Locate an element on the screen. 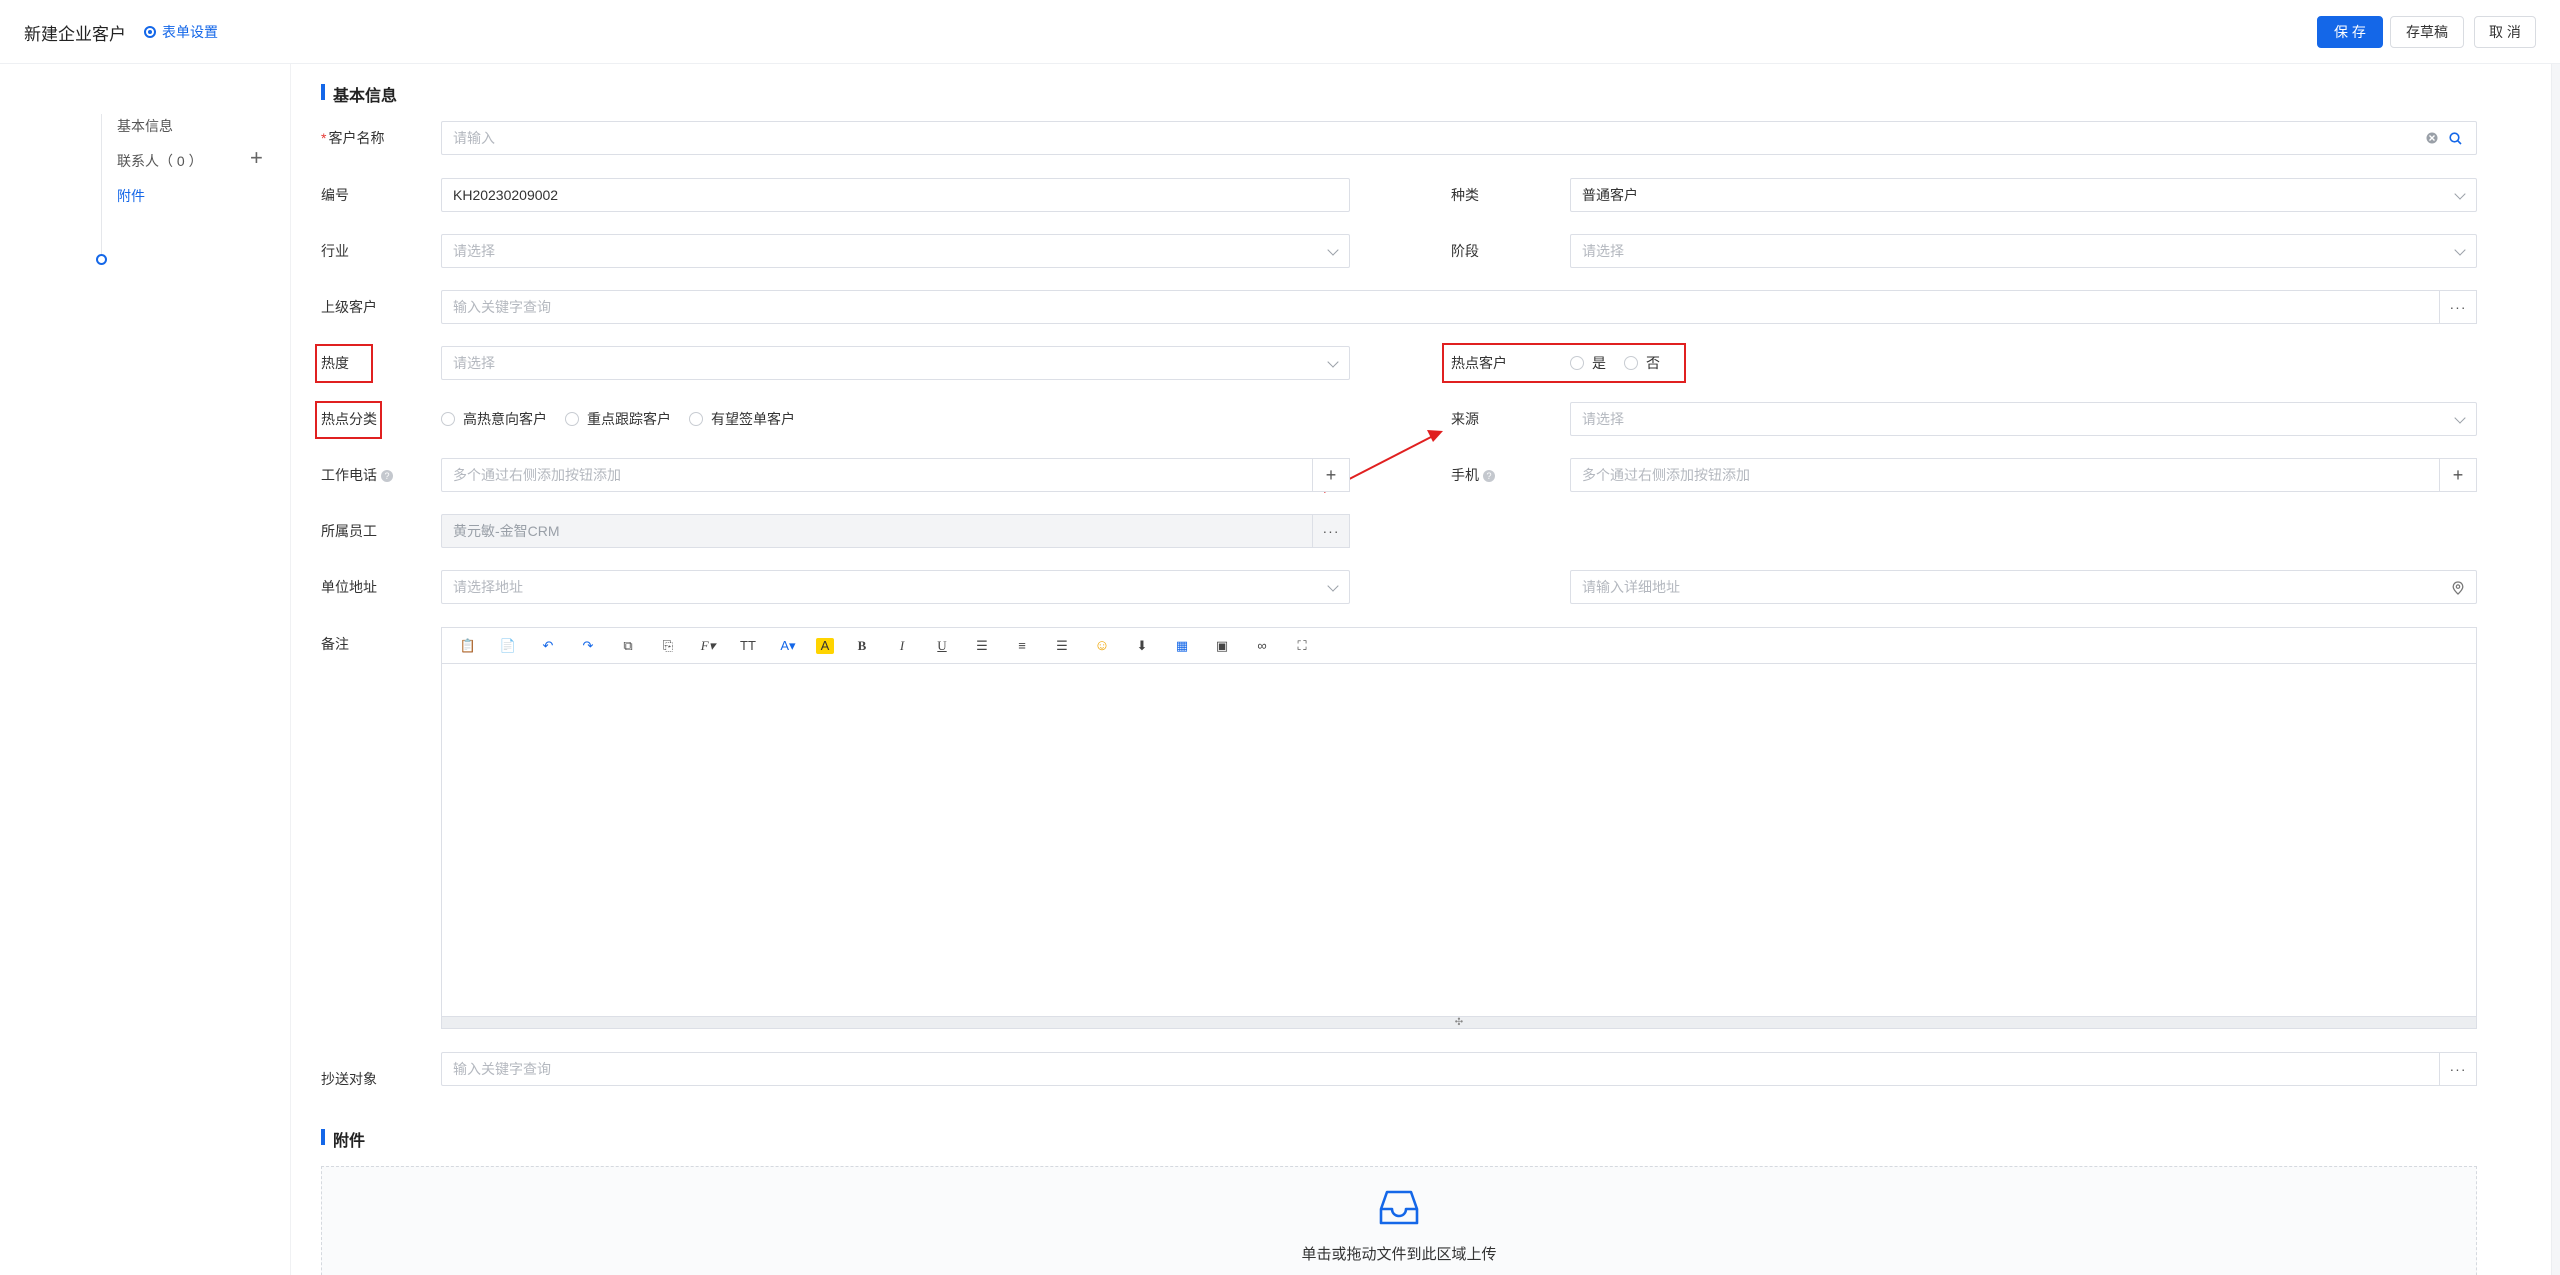 The height and width of the screenshot is (1275, 2560). hot-category-radio-group: 高热意向客户 重点跟踪客户 有望签单客户 is located at coordinates (618, 419).